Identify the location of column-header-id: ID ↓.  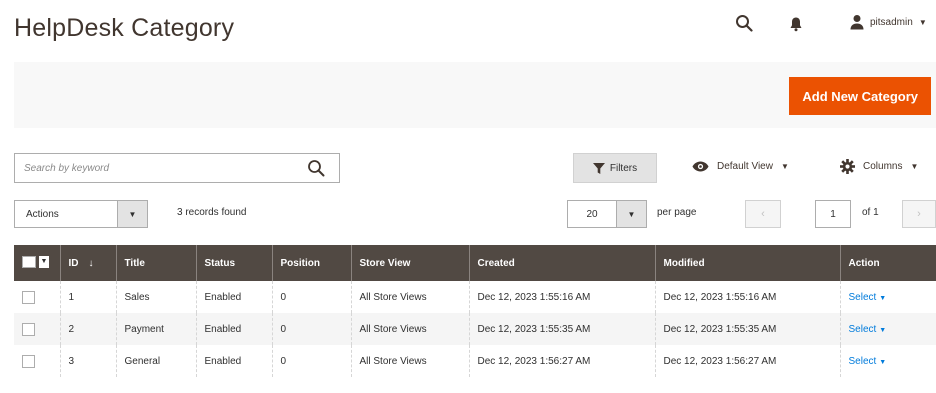
(88, 263).